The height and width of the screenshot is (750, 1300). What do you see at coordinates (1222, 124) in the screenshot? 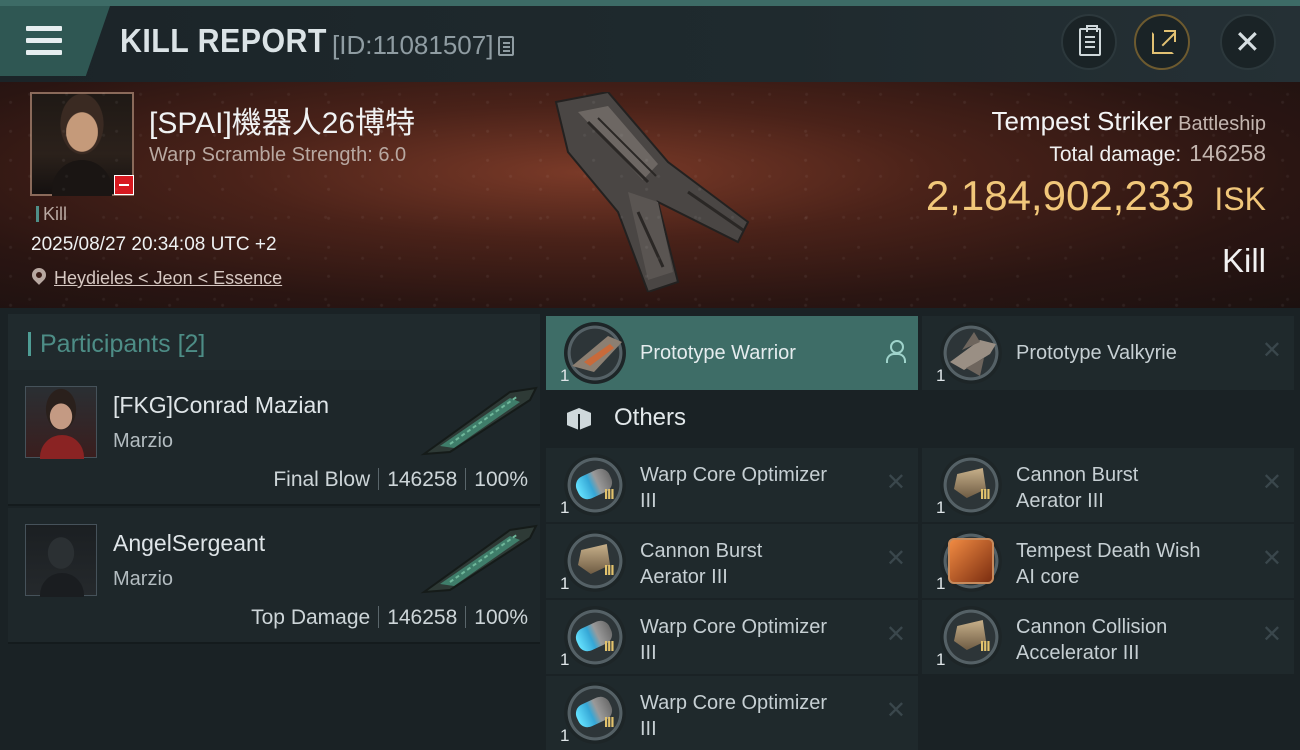
I see `ship-class-text: Battleship` at bounding box center [1222, 124].